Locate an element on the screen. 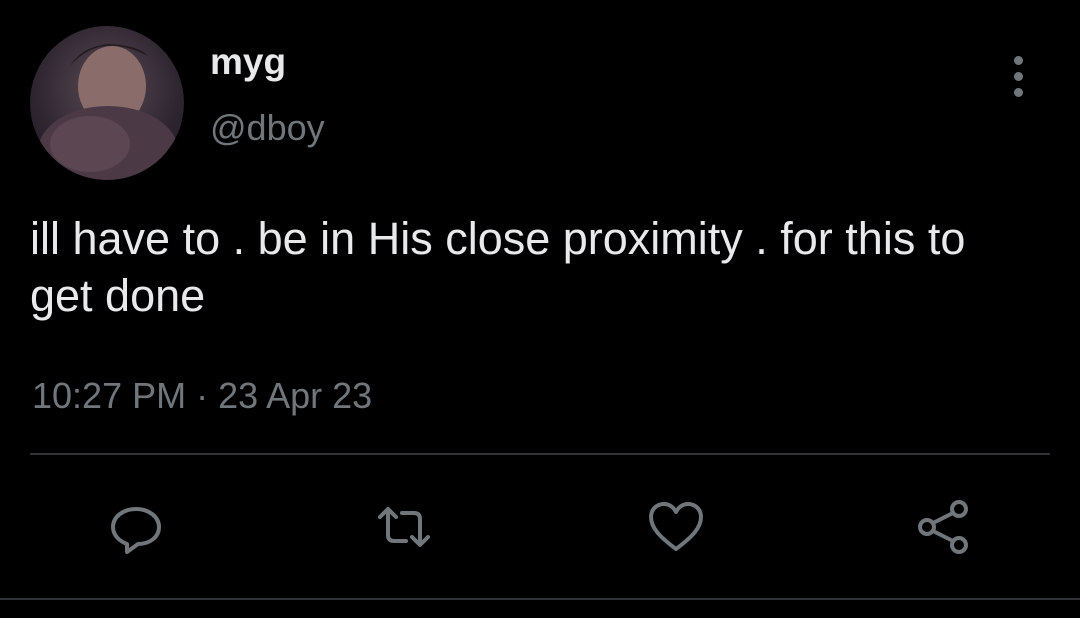 This screenshot has width=1080, height=618. reply-icon is located at coordinates (136, 530).